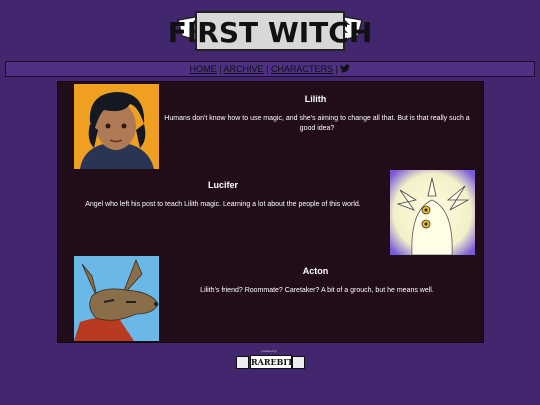 The height and width of the screenshot is (405, 540). What do you see at coordinates (315, 99) in the screenshot?
I see `character-name: Lilith` at bounding box center [315, 99].